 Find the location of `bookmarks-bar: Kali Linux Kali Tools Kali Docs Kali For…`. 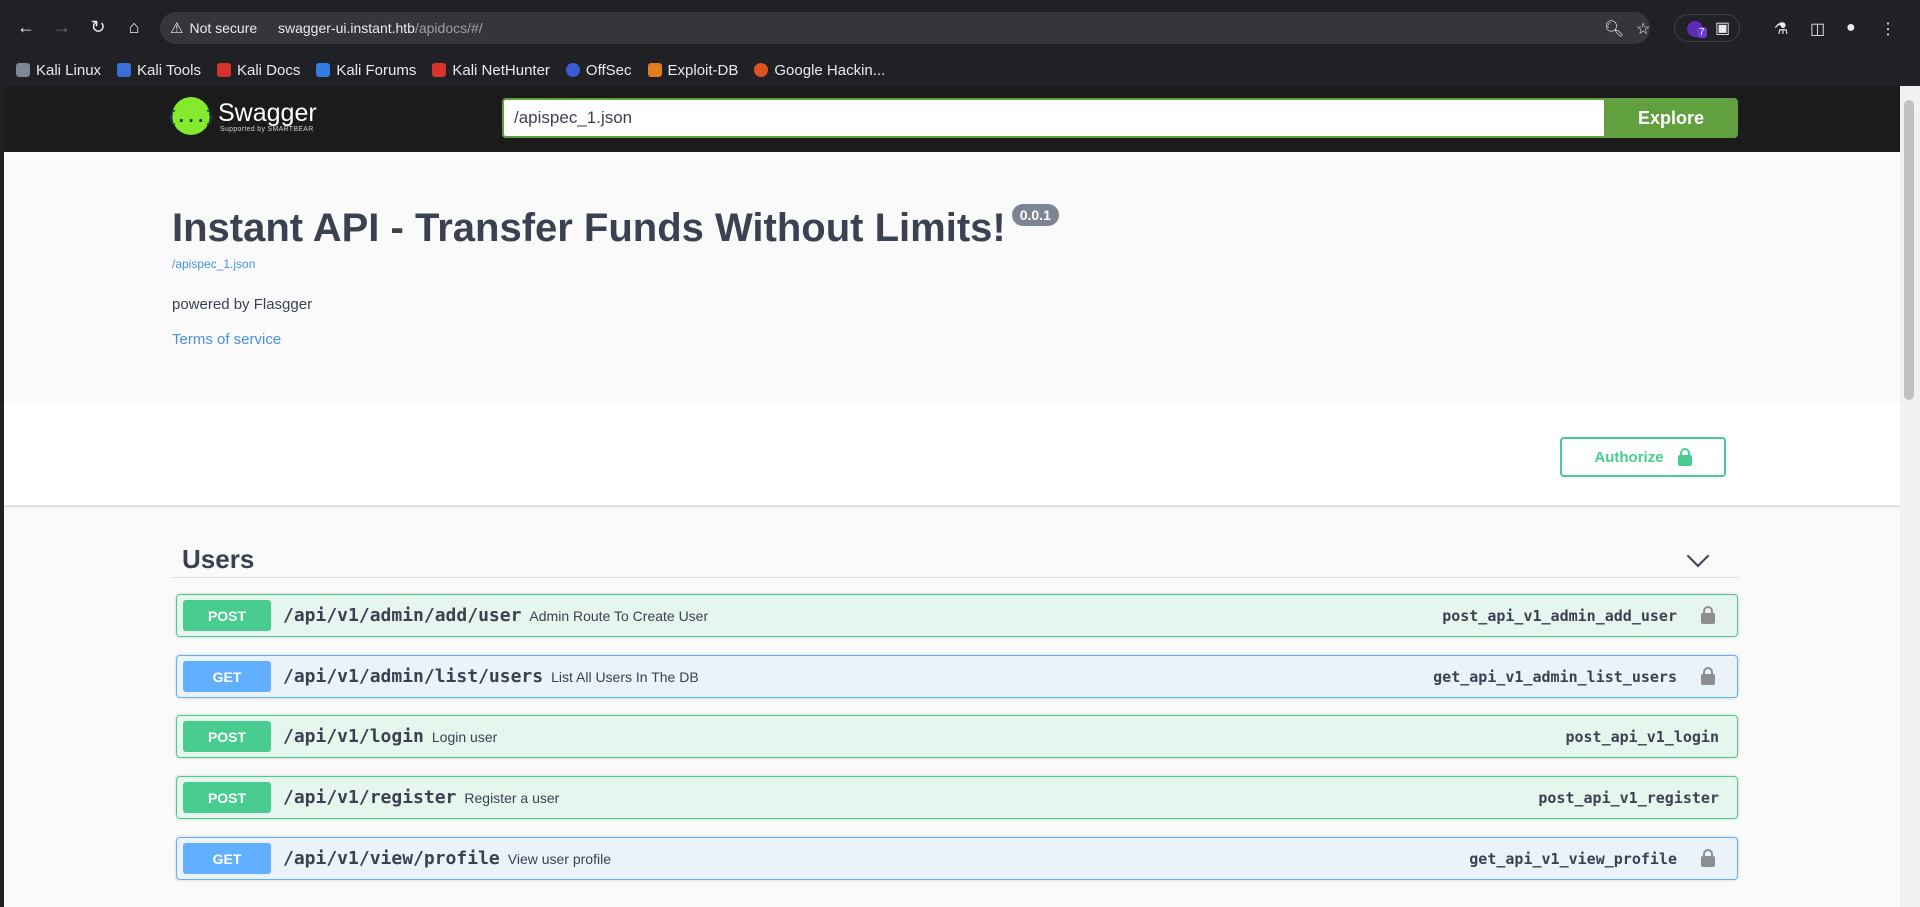

bookmarks-bar: Kali Linux Kali Tools Kali Docs Kali For… is located at coordinates (960, 70).